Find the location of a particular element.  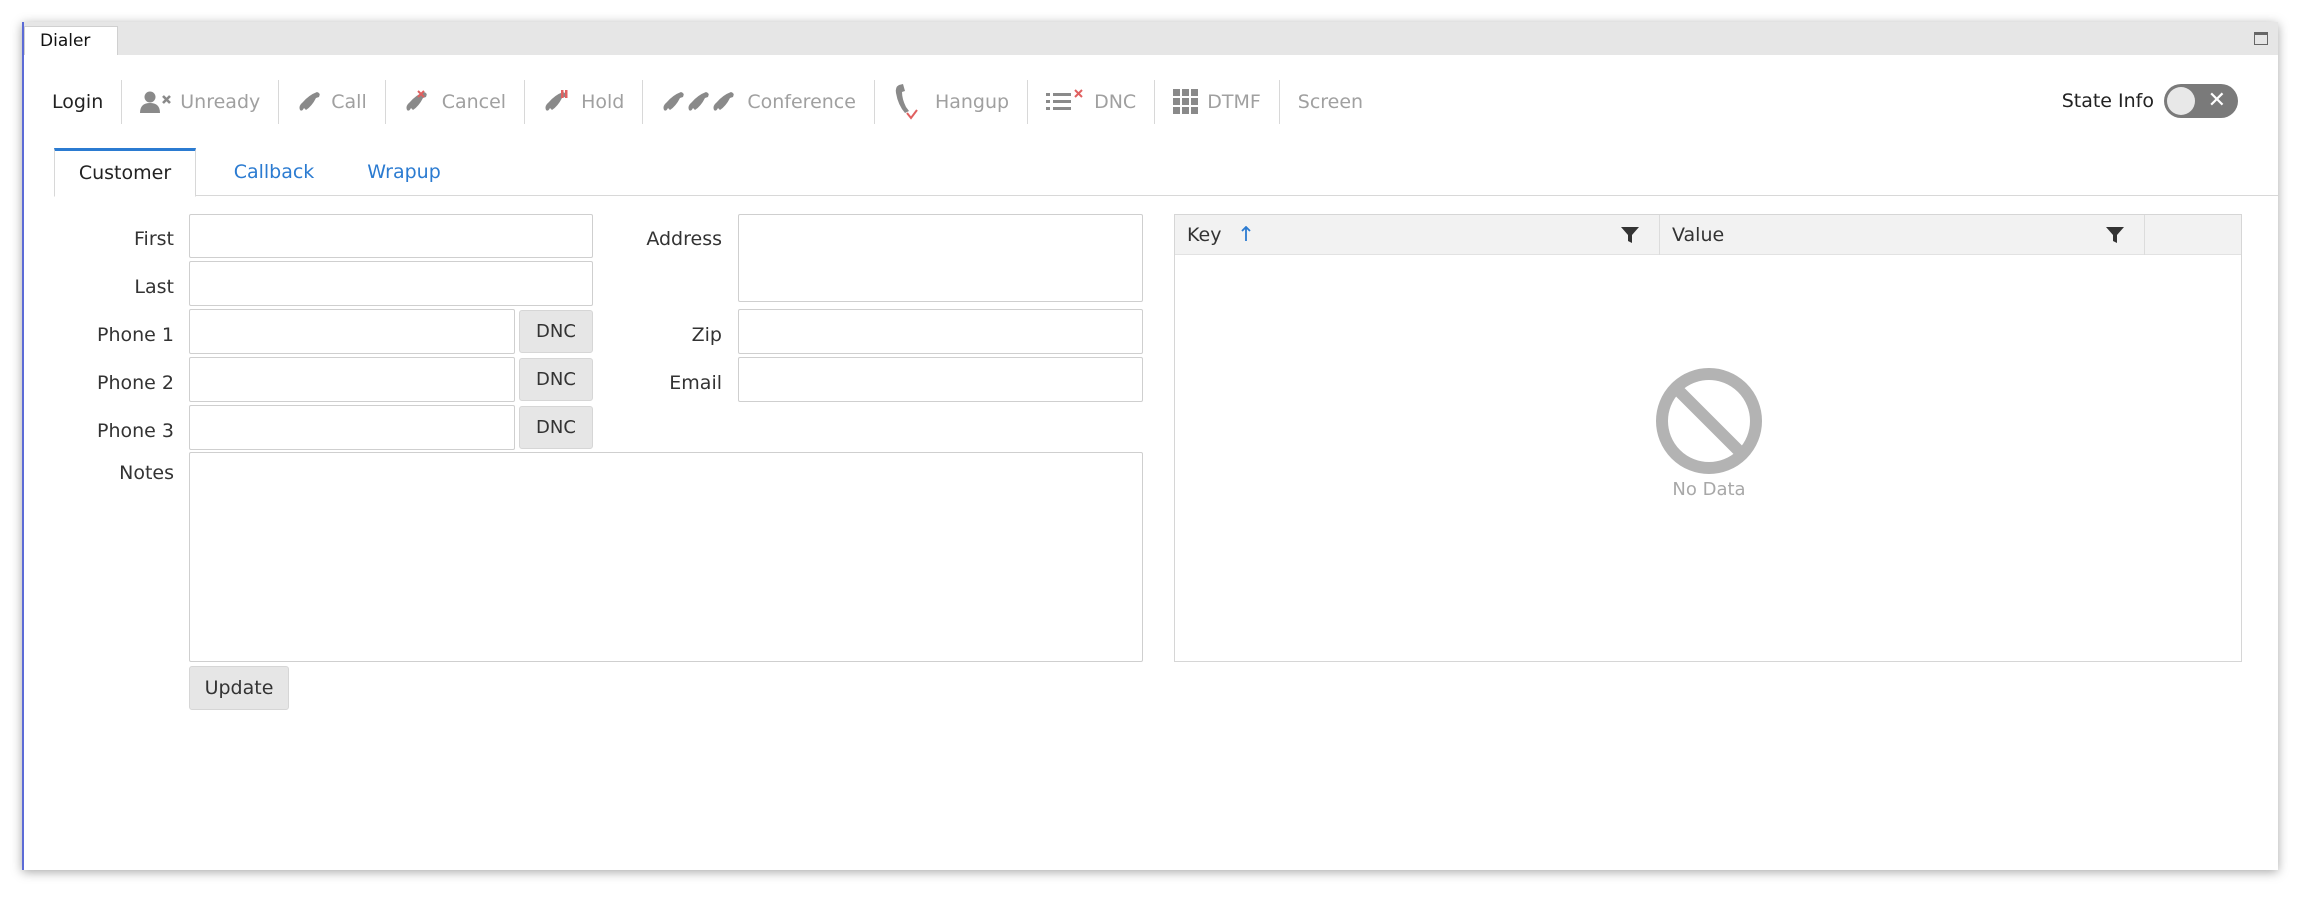

phone3-dnc-button: DNC is located at coordinates (556, 427).